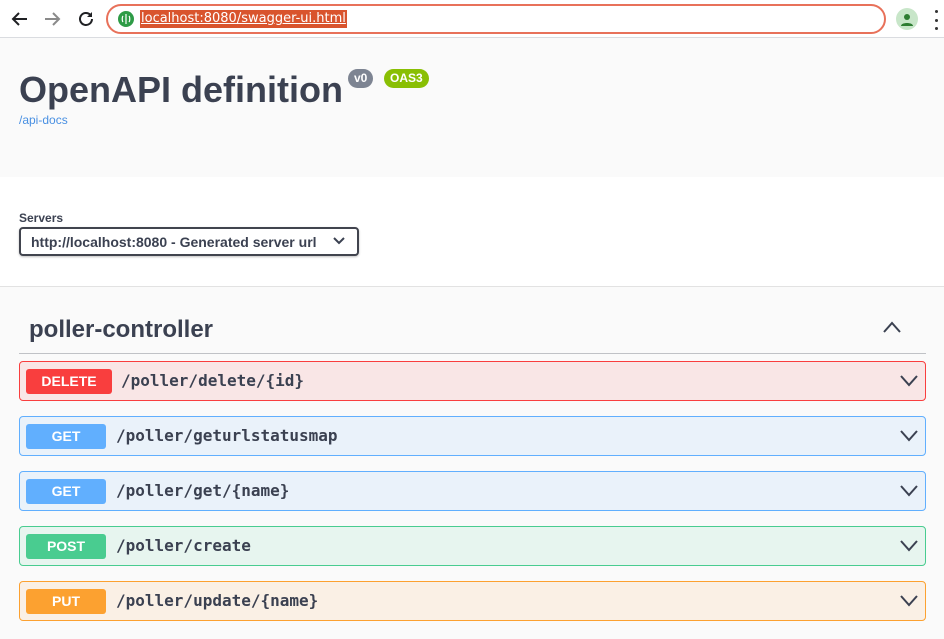 Image resolution: width=944 pixels, height=639 pixels. Describe the element at coordinates (66, 601) in the screenshot. I see `method-badge: PUT` at that location.